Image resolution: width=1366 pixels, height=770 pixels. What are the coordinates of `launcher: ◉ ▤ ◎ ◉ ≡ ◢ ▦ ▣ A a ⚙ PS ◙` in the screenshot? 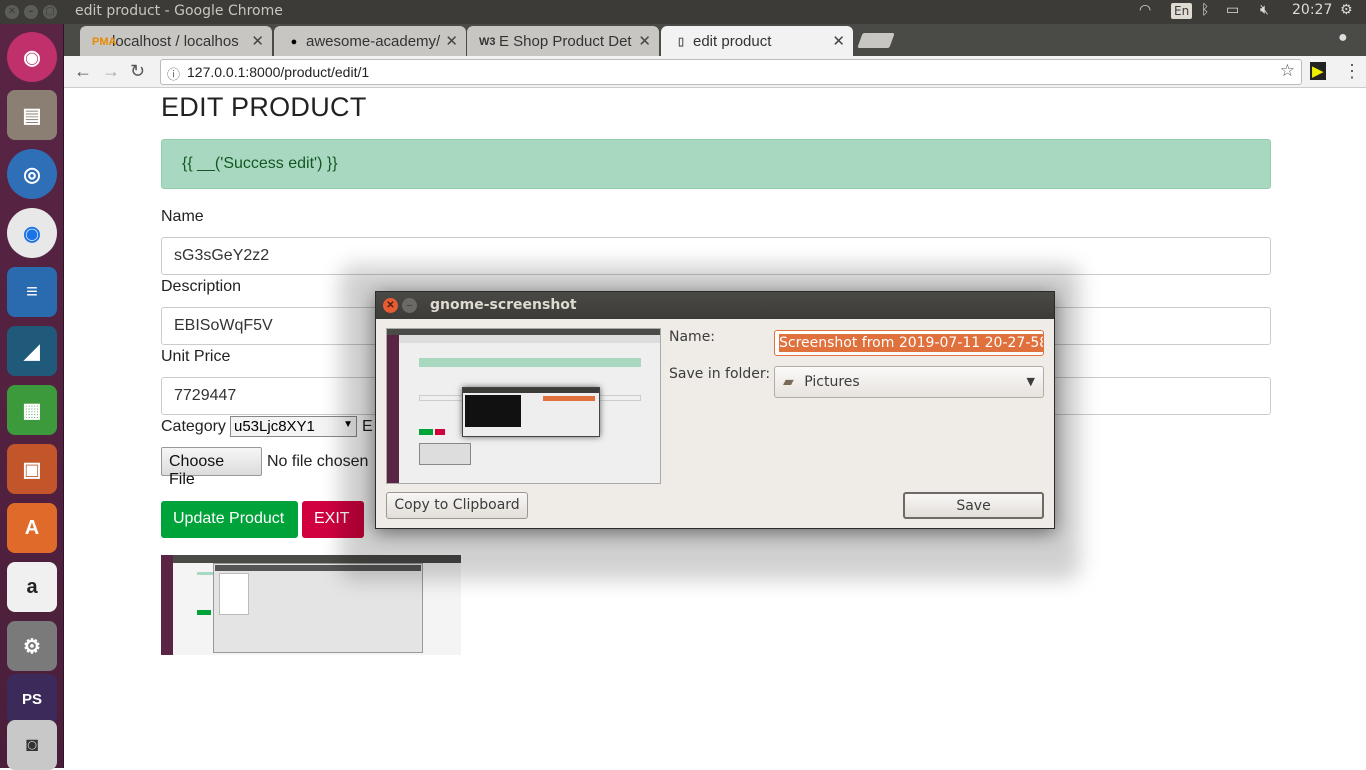 It's located at (32, 397).